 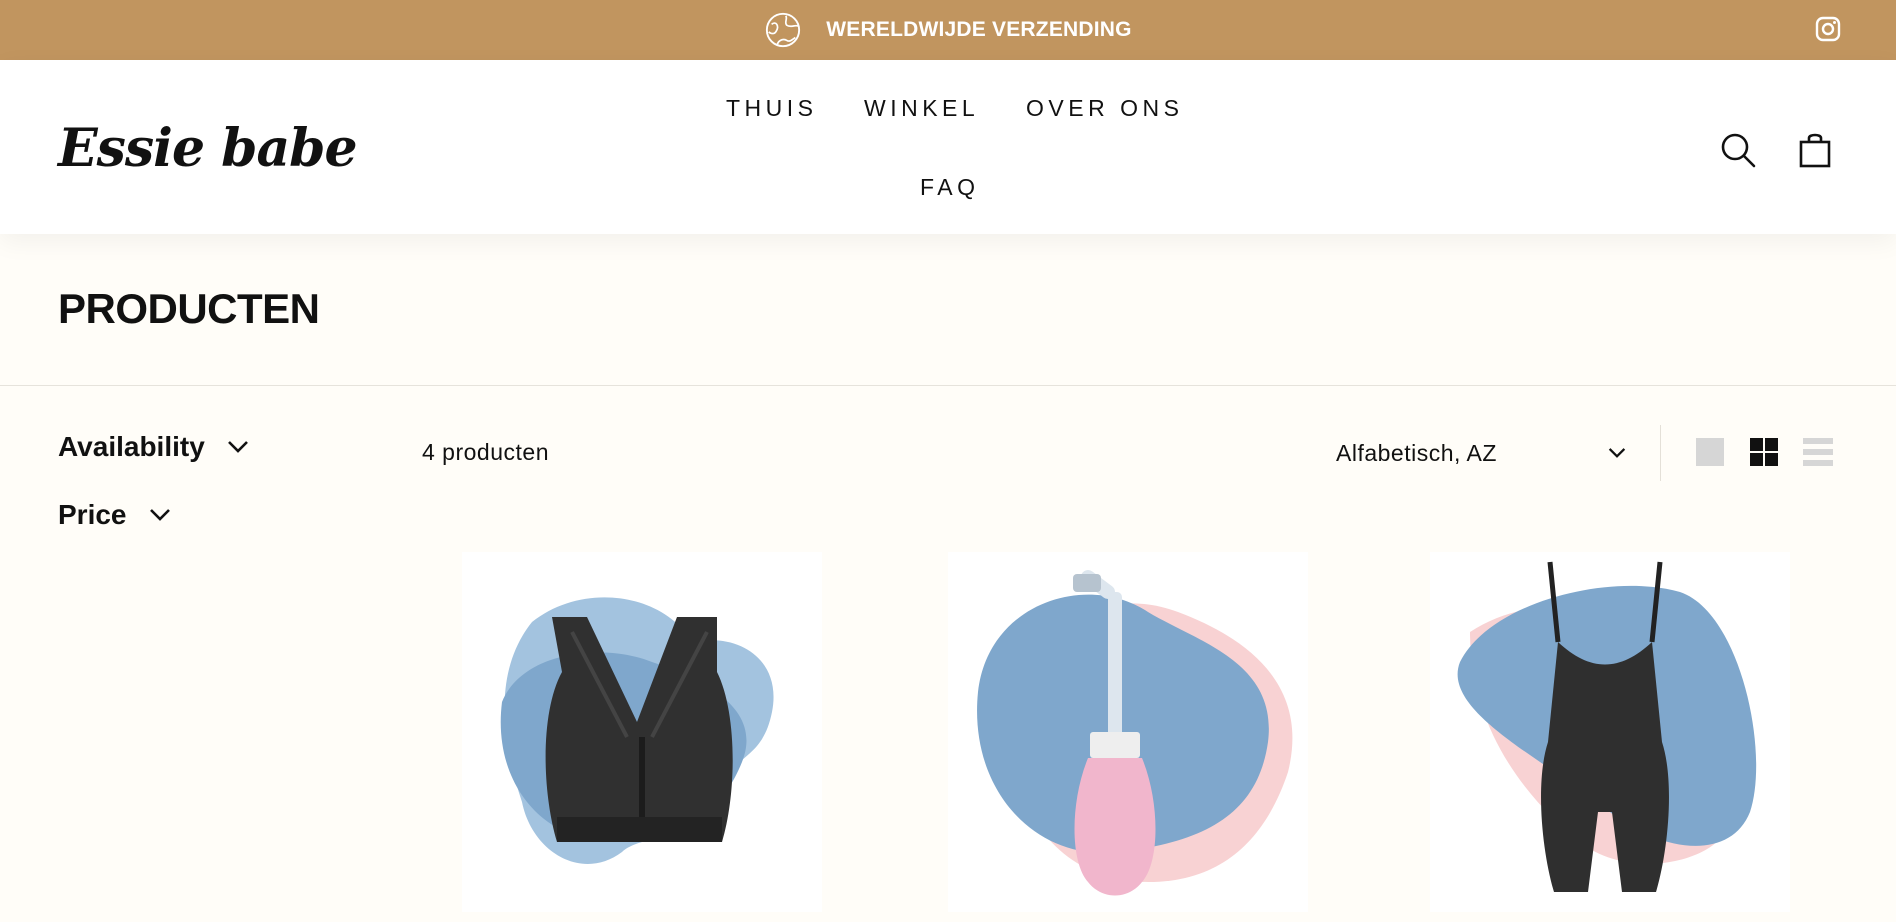 I want to click on filter-price: Price, so click(x=114, y=515).